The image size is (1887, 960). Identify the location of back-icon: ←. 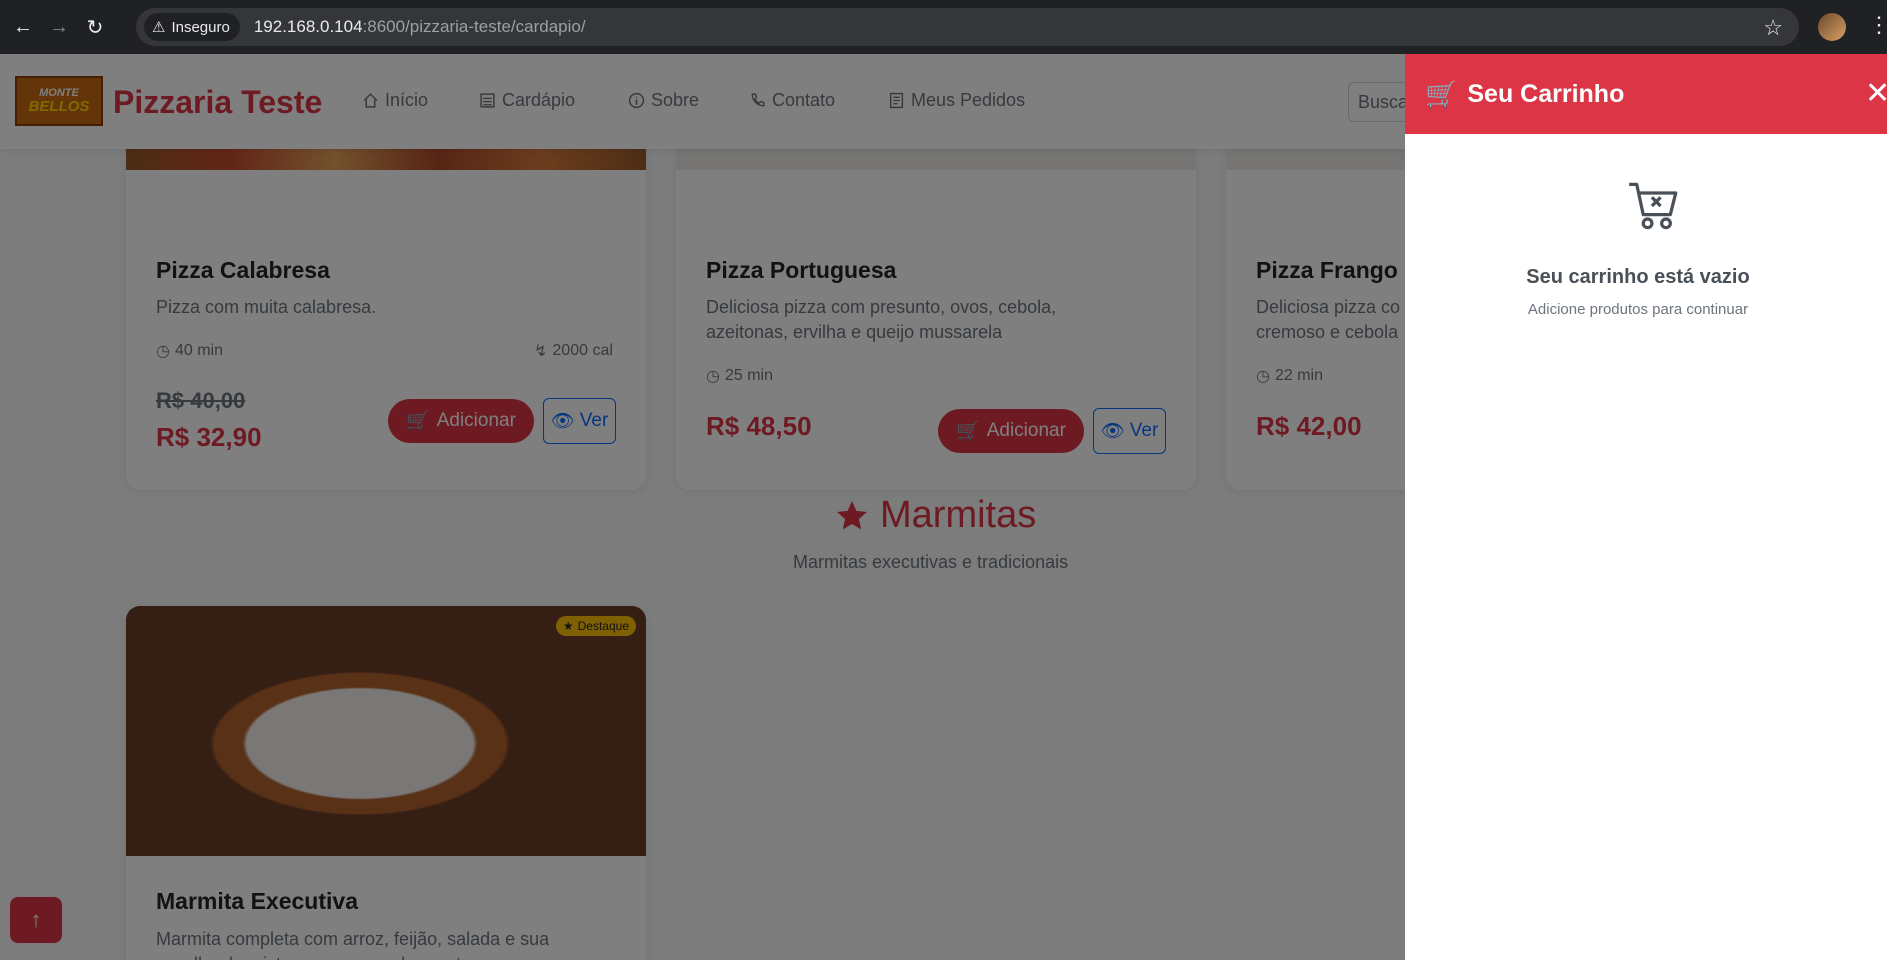
(23, 27).